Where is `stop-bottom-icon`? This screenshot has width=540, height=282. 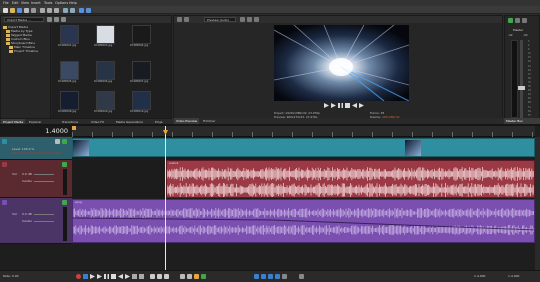
stop-bottom-icon is located at coordinates (113, 276).